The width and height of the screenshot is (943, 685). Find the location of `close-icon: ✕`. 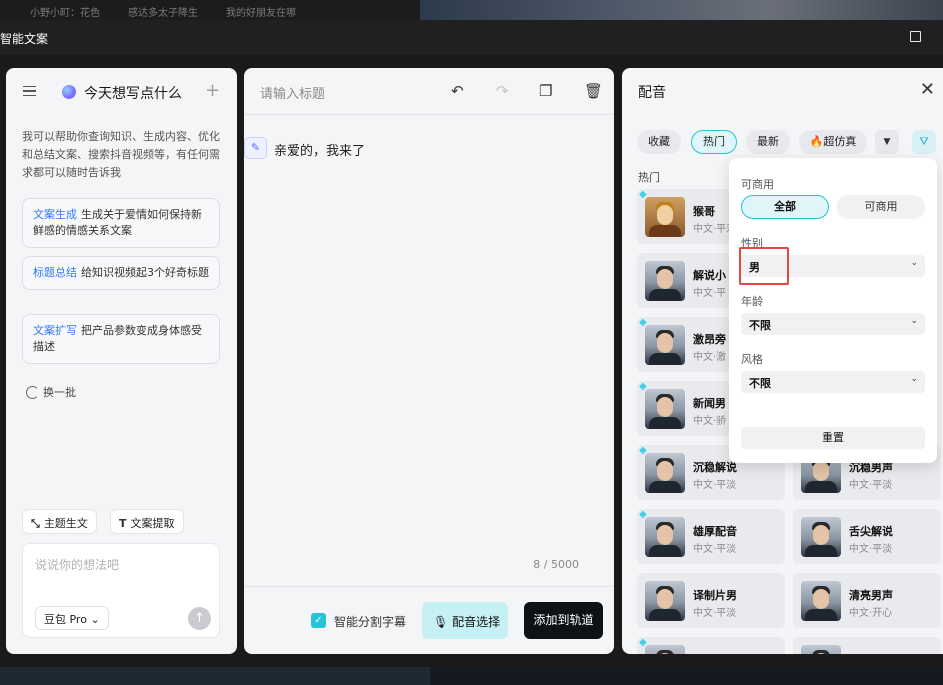

close-icon: ✕ is located at coordinates (927, 89).